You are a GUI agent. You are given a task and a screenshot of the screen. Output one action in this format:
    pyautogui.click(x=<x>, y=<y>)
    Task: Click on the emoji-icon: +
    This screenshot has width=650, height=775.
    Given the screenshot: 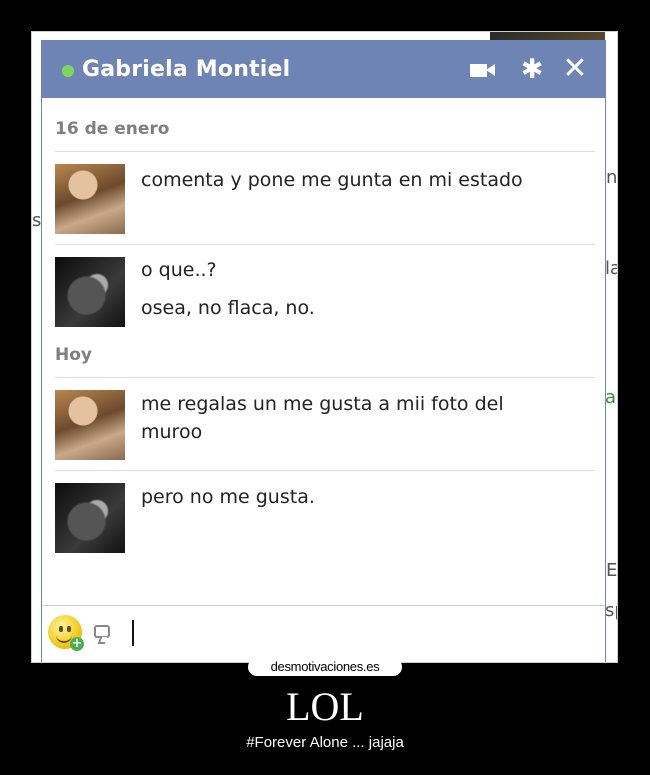 What is the action you would take?
    pyautogui.click(x=66, y=633)
    